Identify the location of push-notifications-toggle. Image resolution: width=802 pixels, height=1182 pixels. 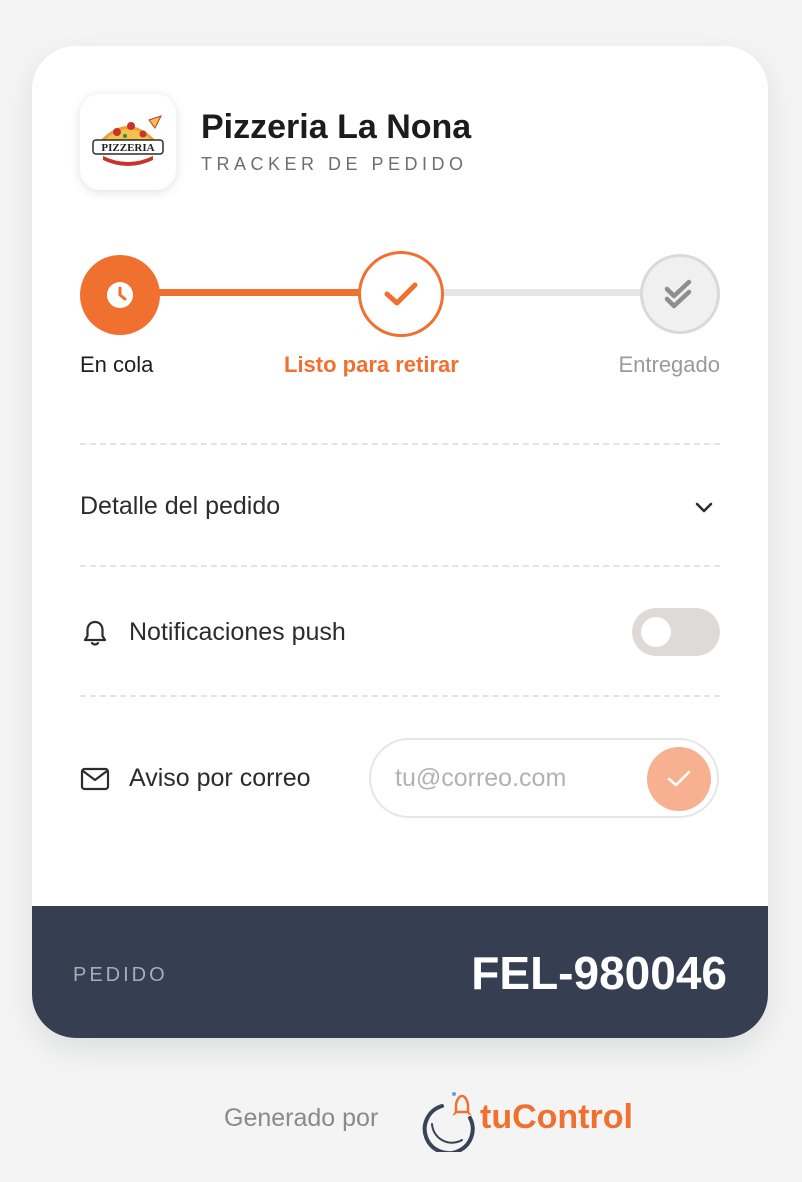
(676, 632).